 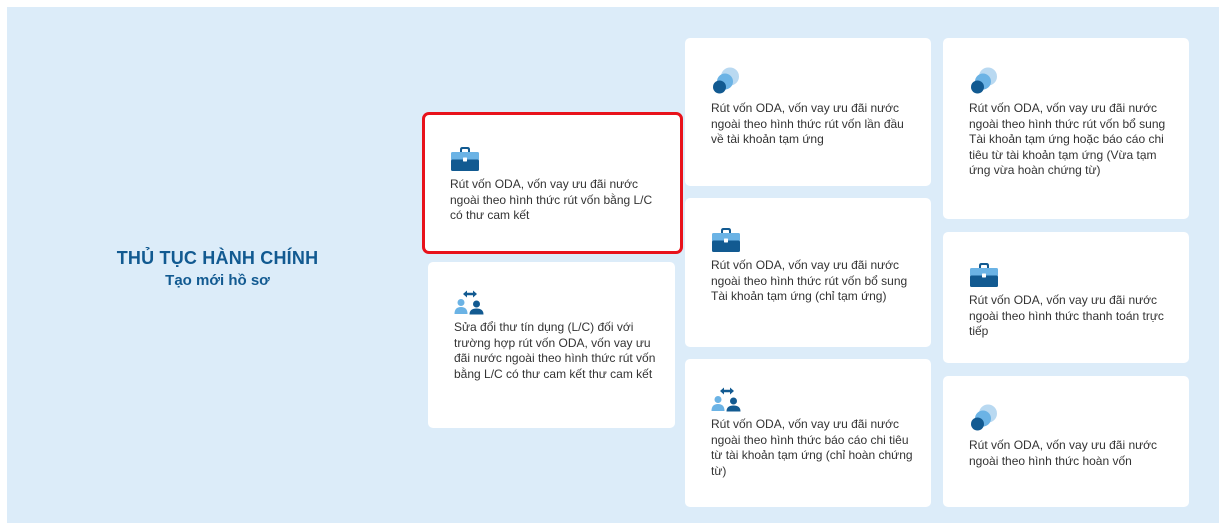 I want to click on page-subtitle: Tạo mới hồ sơ, so click(x=217, y=280).